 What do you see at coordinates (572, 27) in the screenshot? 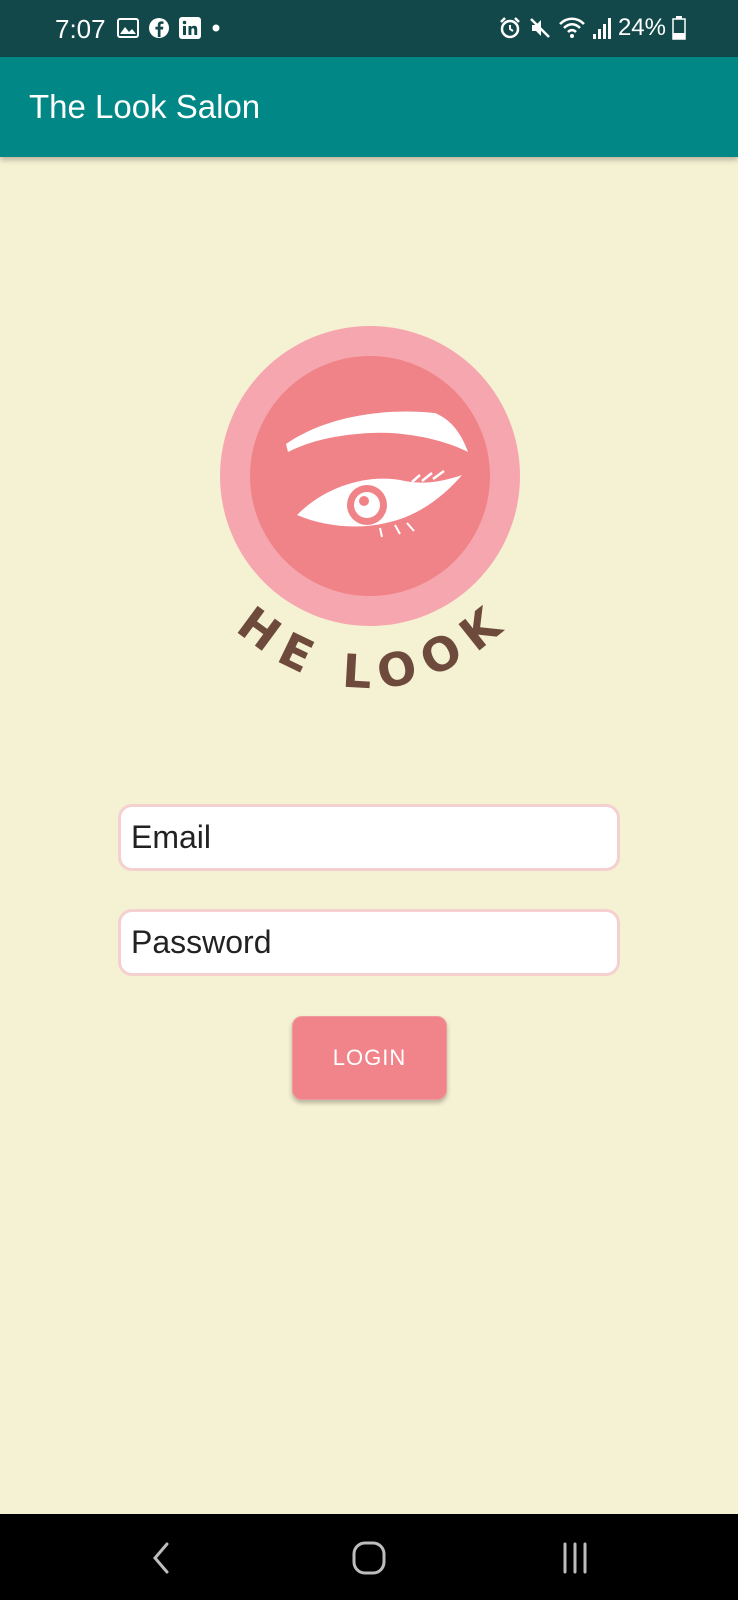
I see `wifi-icon` at bounding box center [572, 27].